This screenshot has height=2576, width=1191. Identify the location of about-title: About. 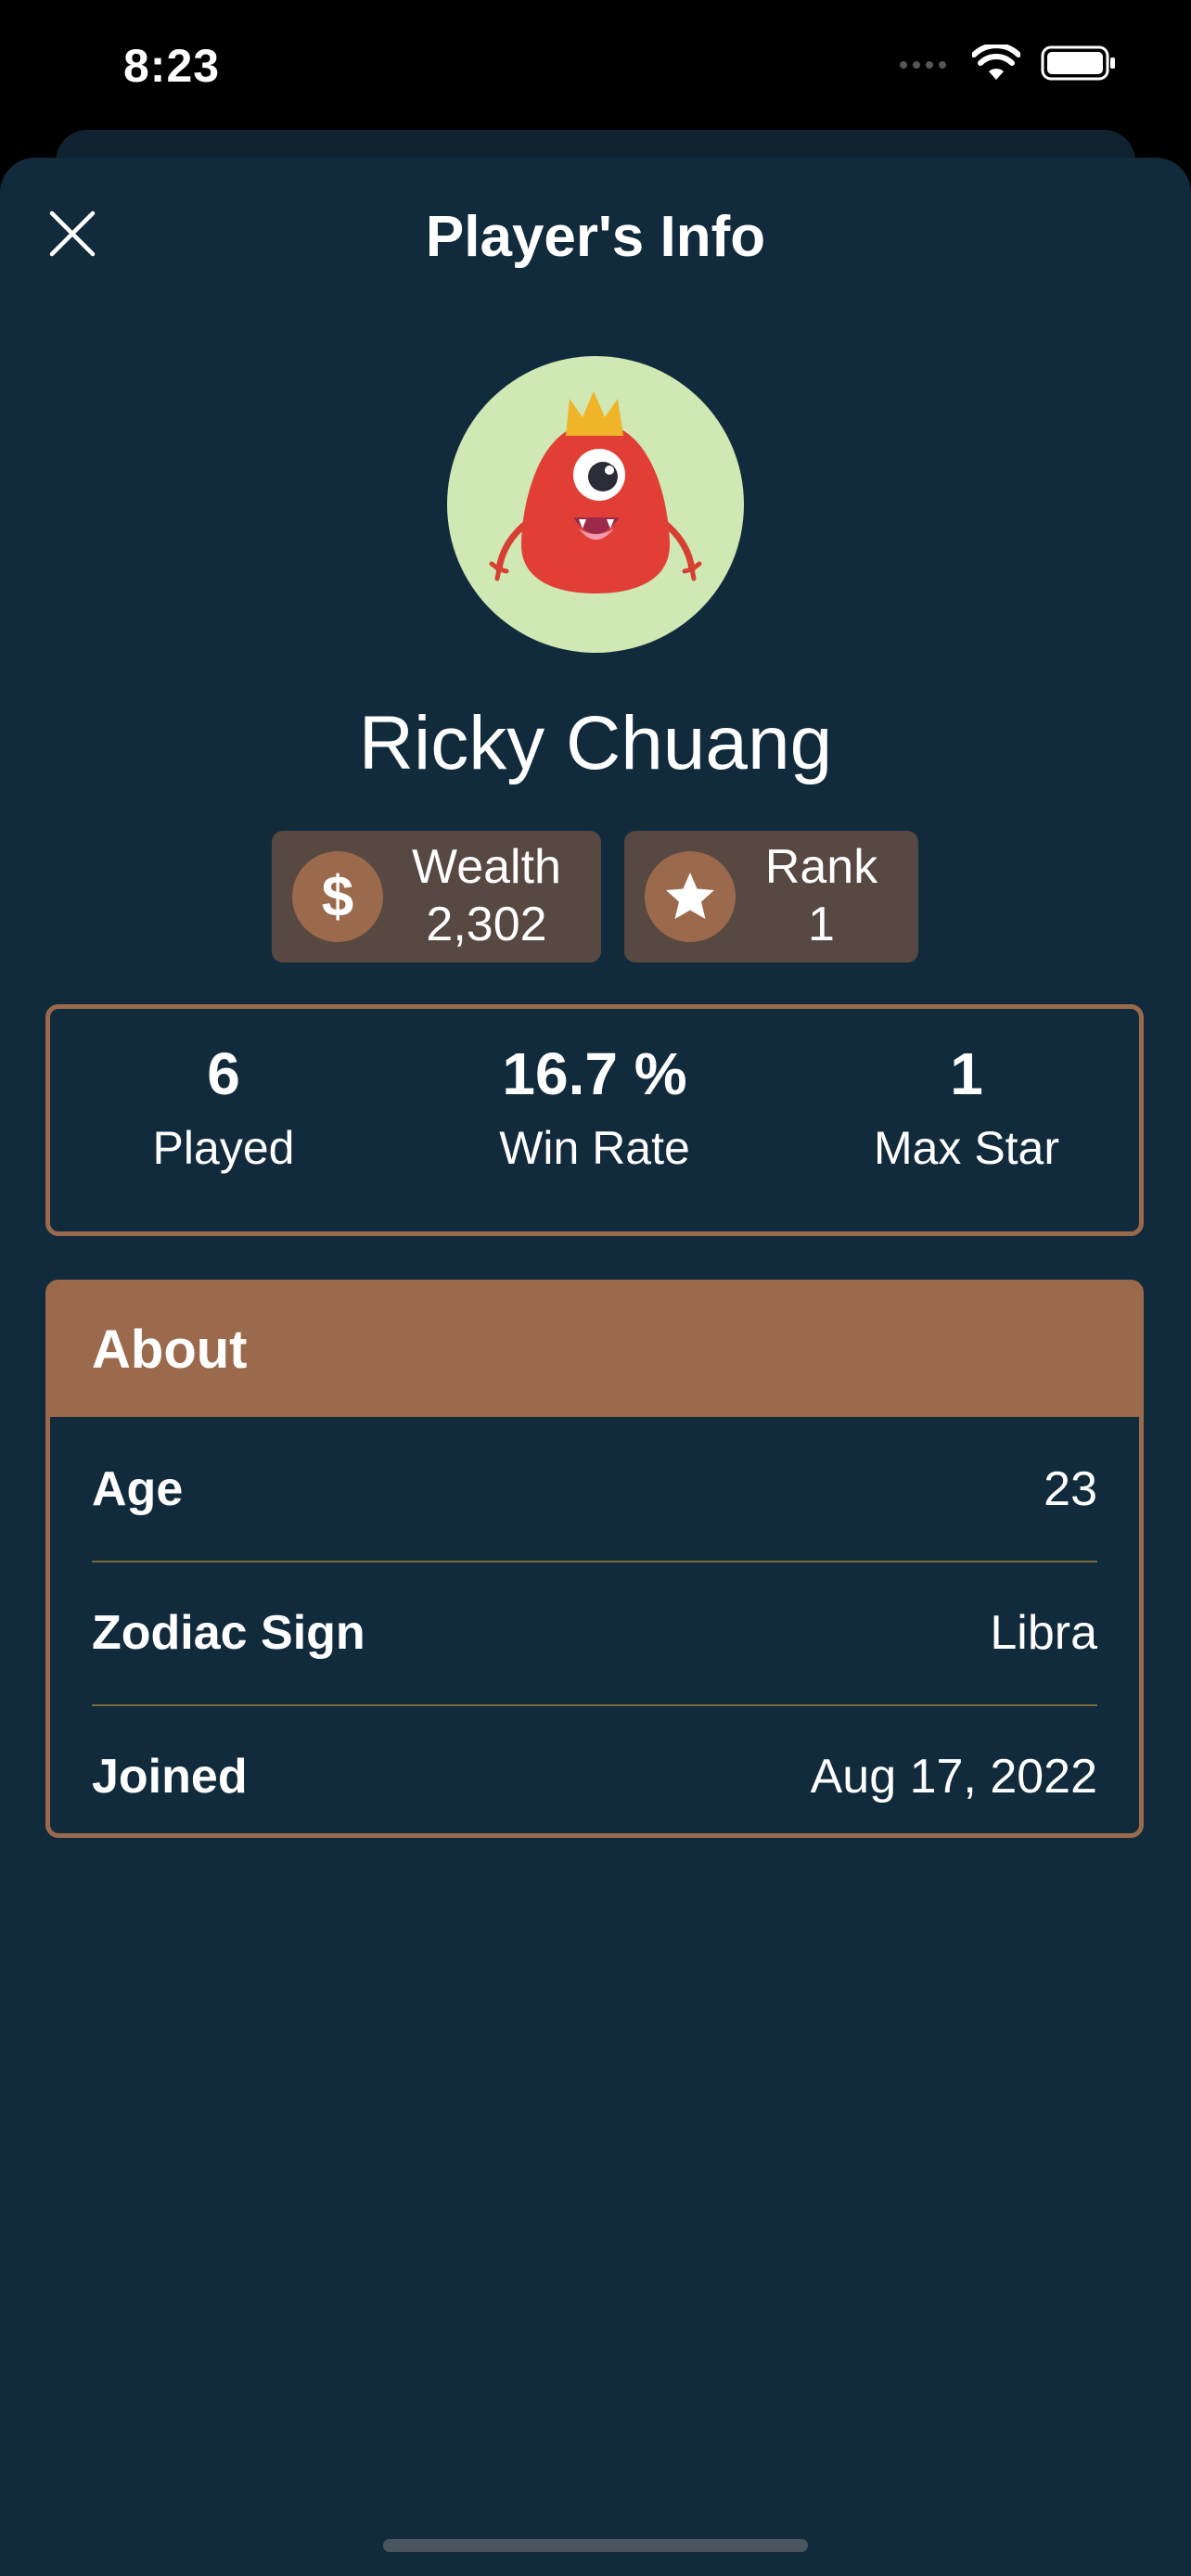
(170, 1350).